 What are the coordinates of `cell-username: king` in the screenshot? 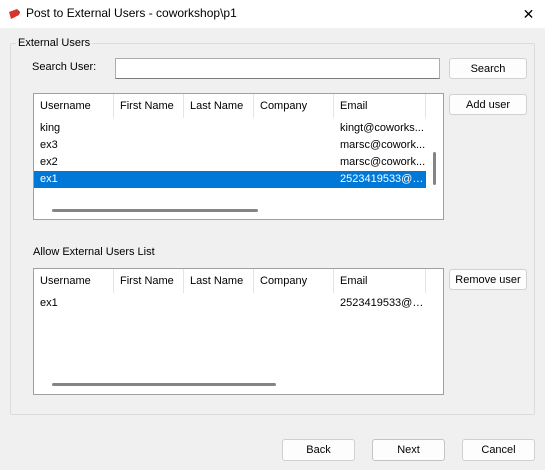 It's located at (50, 128).